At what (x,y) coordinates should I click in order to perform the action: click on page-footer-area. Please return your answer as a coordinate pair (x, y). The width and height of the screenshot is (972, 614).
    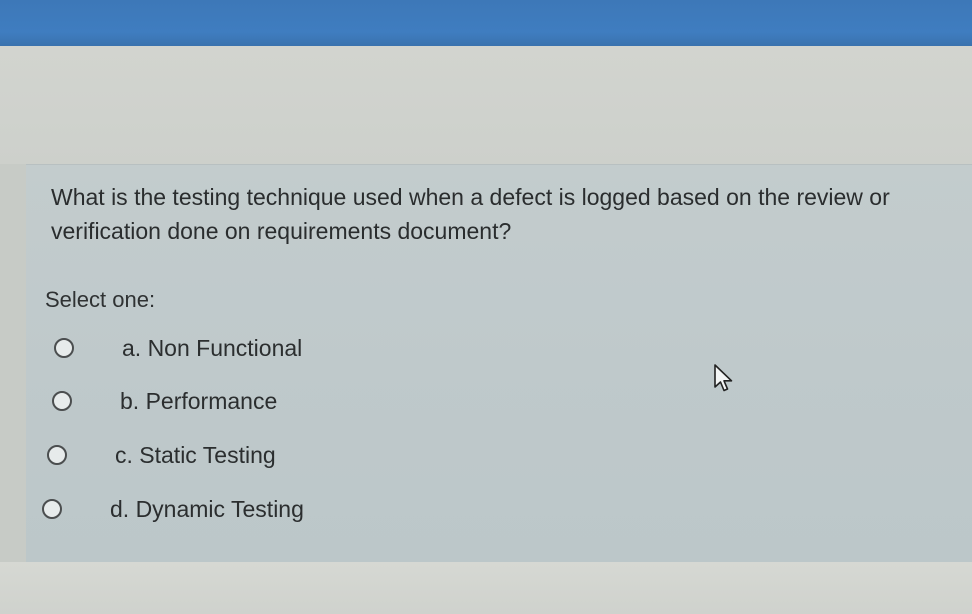
    Looking at the image, I should click on (486, 588).